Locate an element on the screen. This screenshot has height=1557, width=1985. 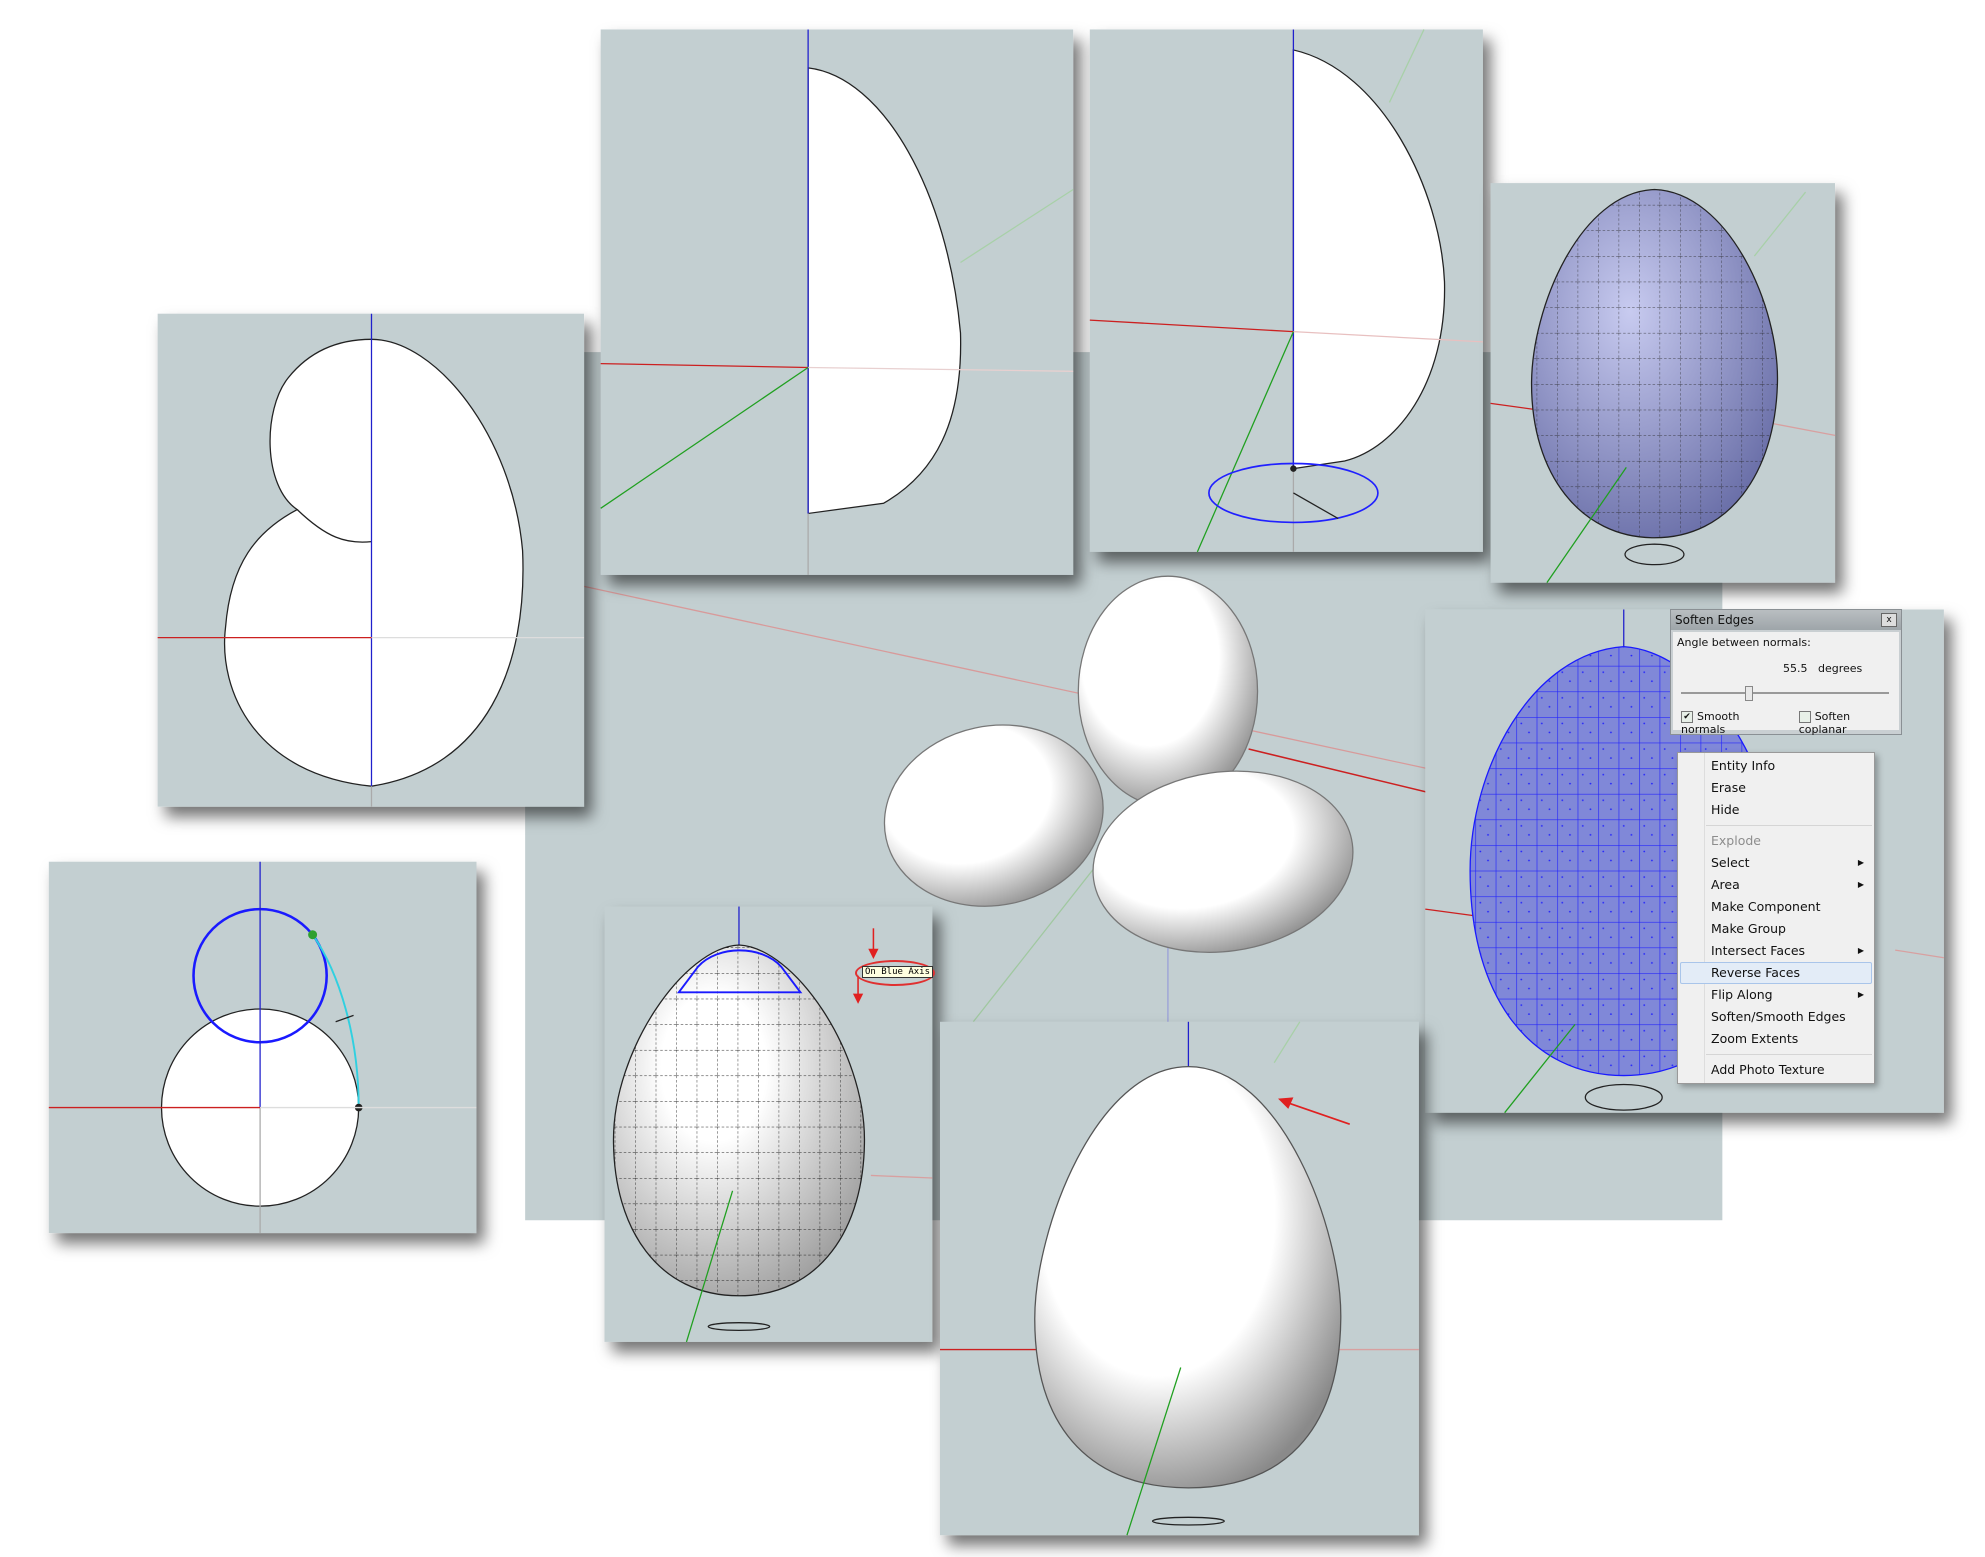
smooth-normals-checkbox: ✔ Smooth normals is located at coordinates (1733, 723).